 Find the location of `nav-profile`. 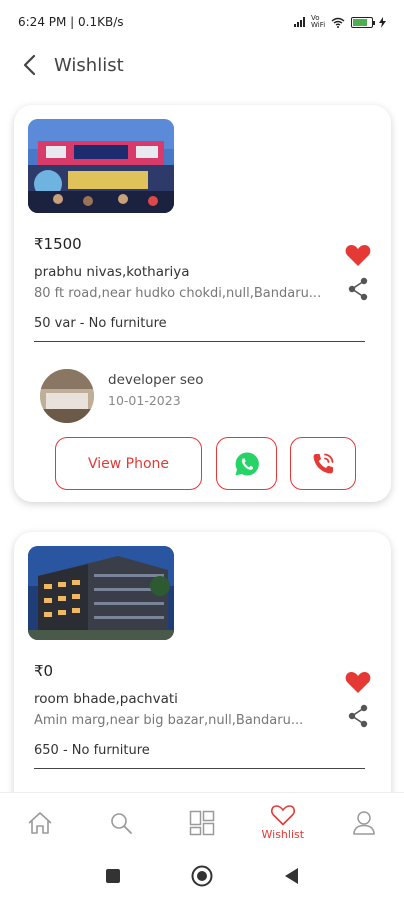

nav-profile is located at coordinates (364, 823).